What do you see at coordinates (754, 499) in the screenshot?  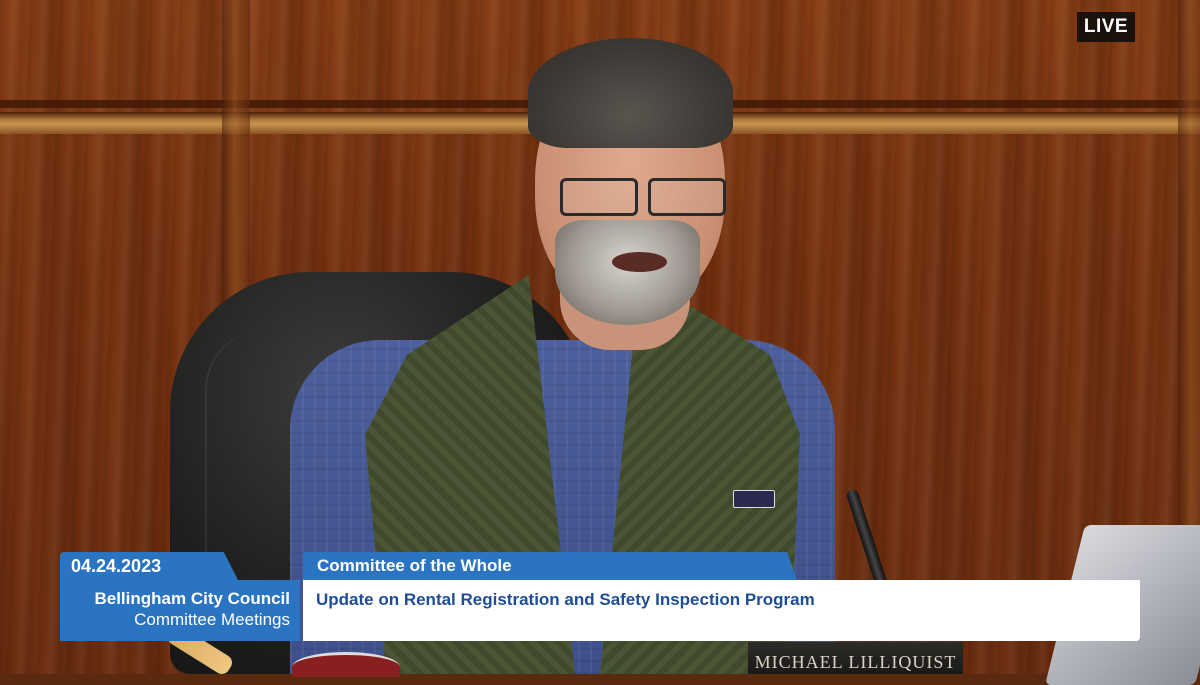 I see `vest-logo-patch` at bounding box center [754, 499].